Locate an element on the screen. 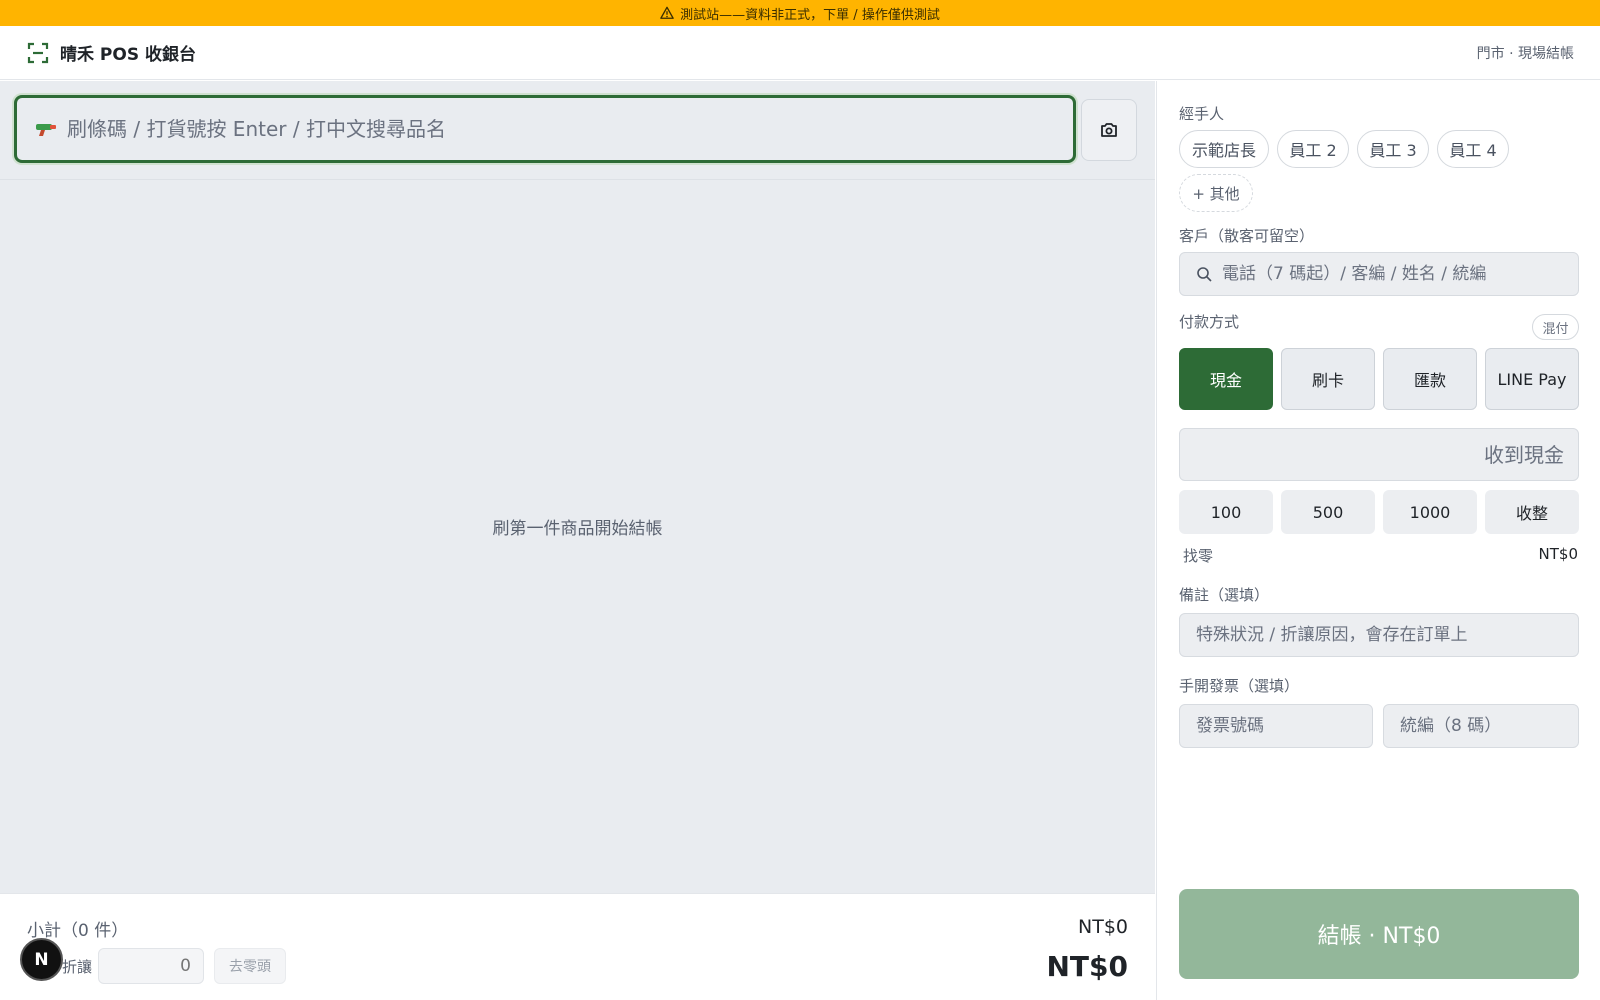  payment-cash-button: 現金 is located at coordinates (1226, 379).